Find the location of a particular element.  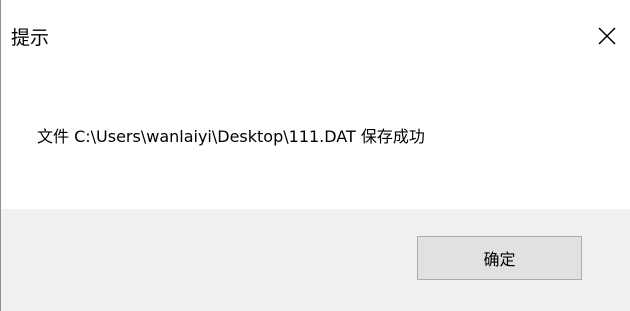

close-icon is located at coordinates (607, 38).